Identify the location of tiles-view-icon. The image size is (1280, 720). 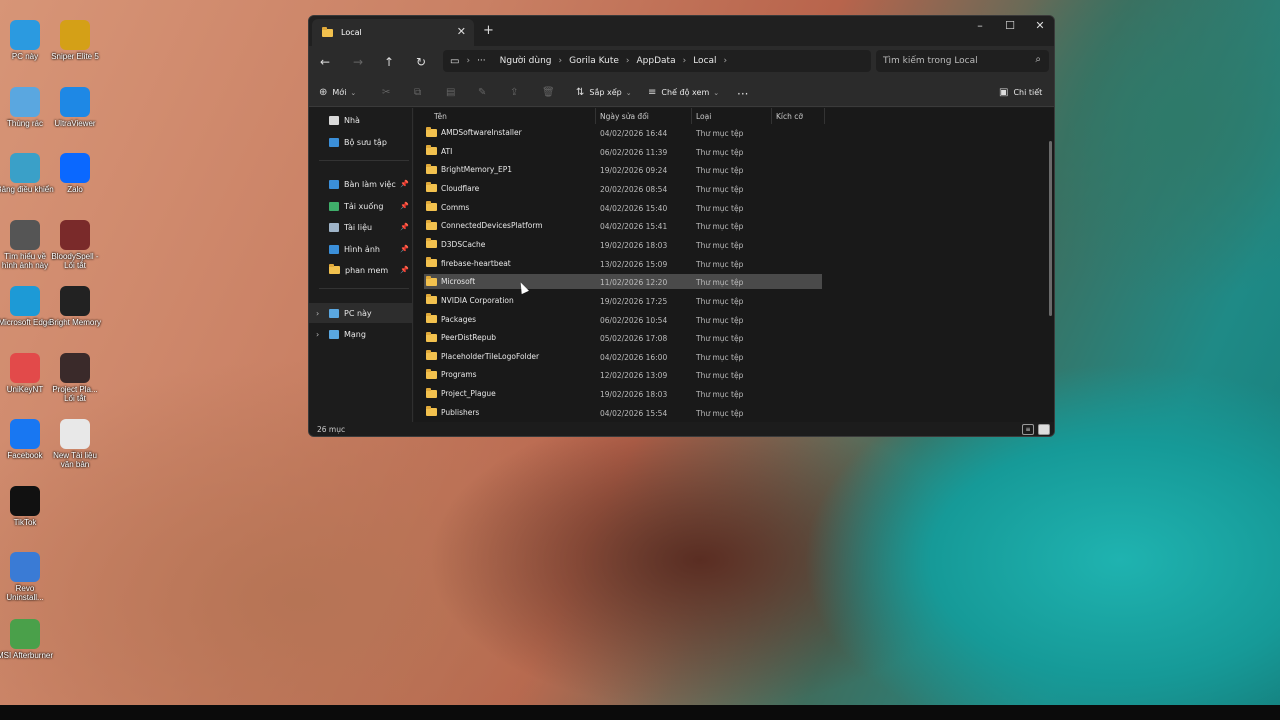
(1044, 429).